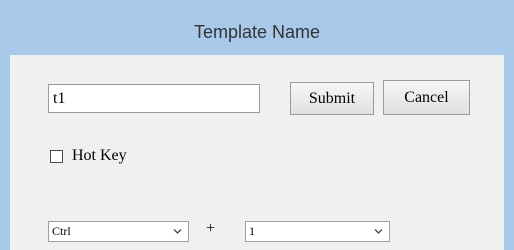  What do you see at coordinates (154, 98) in the screenshot?
I see `template-name-input` at bounding box center [154, 98].